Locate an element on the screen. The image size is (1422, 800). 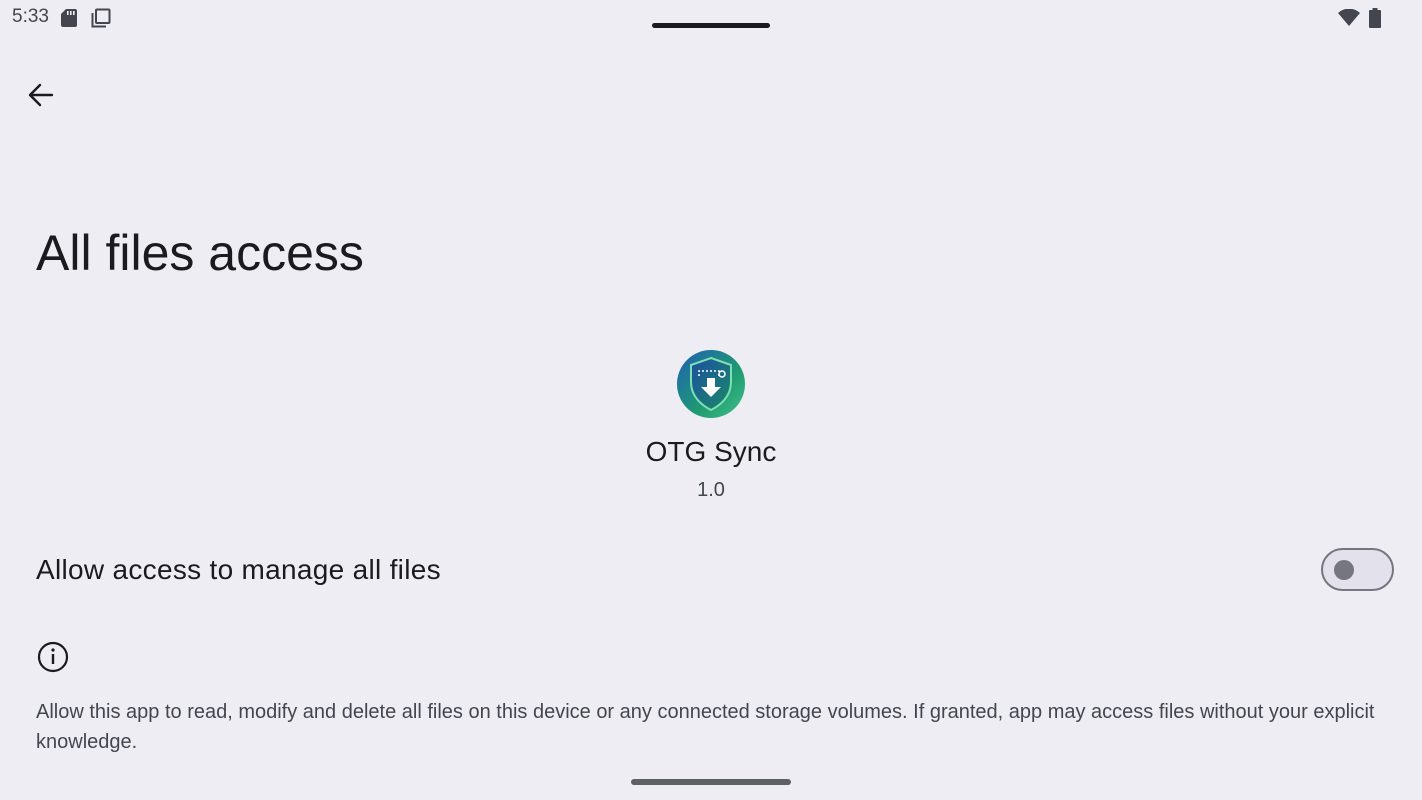
info-icon is located at coordinates (53, 659).